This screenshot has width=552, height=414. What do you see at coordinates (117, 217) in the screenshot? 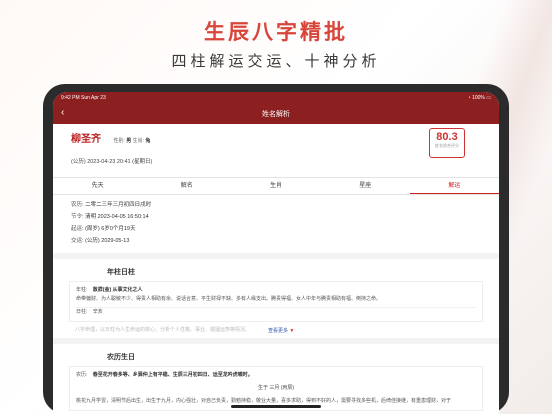
I see `info-value: 清明 2023-04-05 16:50:14` at bounding box center [117, 217].